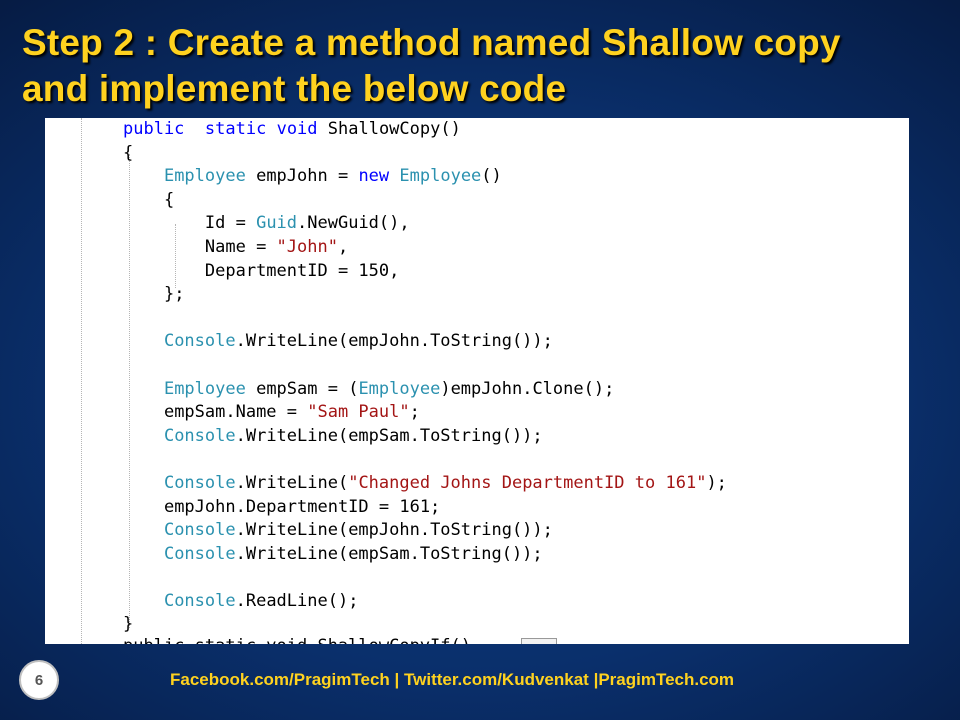 The width and height of the screenshot is (960, 720). I want to click on code-line: Id = Guid.NewGuid(),, so click(425, 224).